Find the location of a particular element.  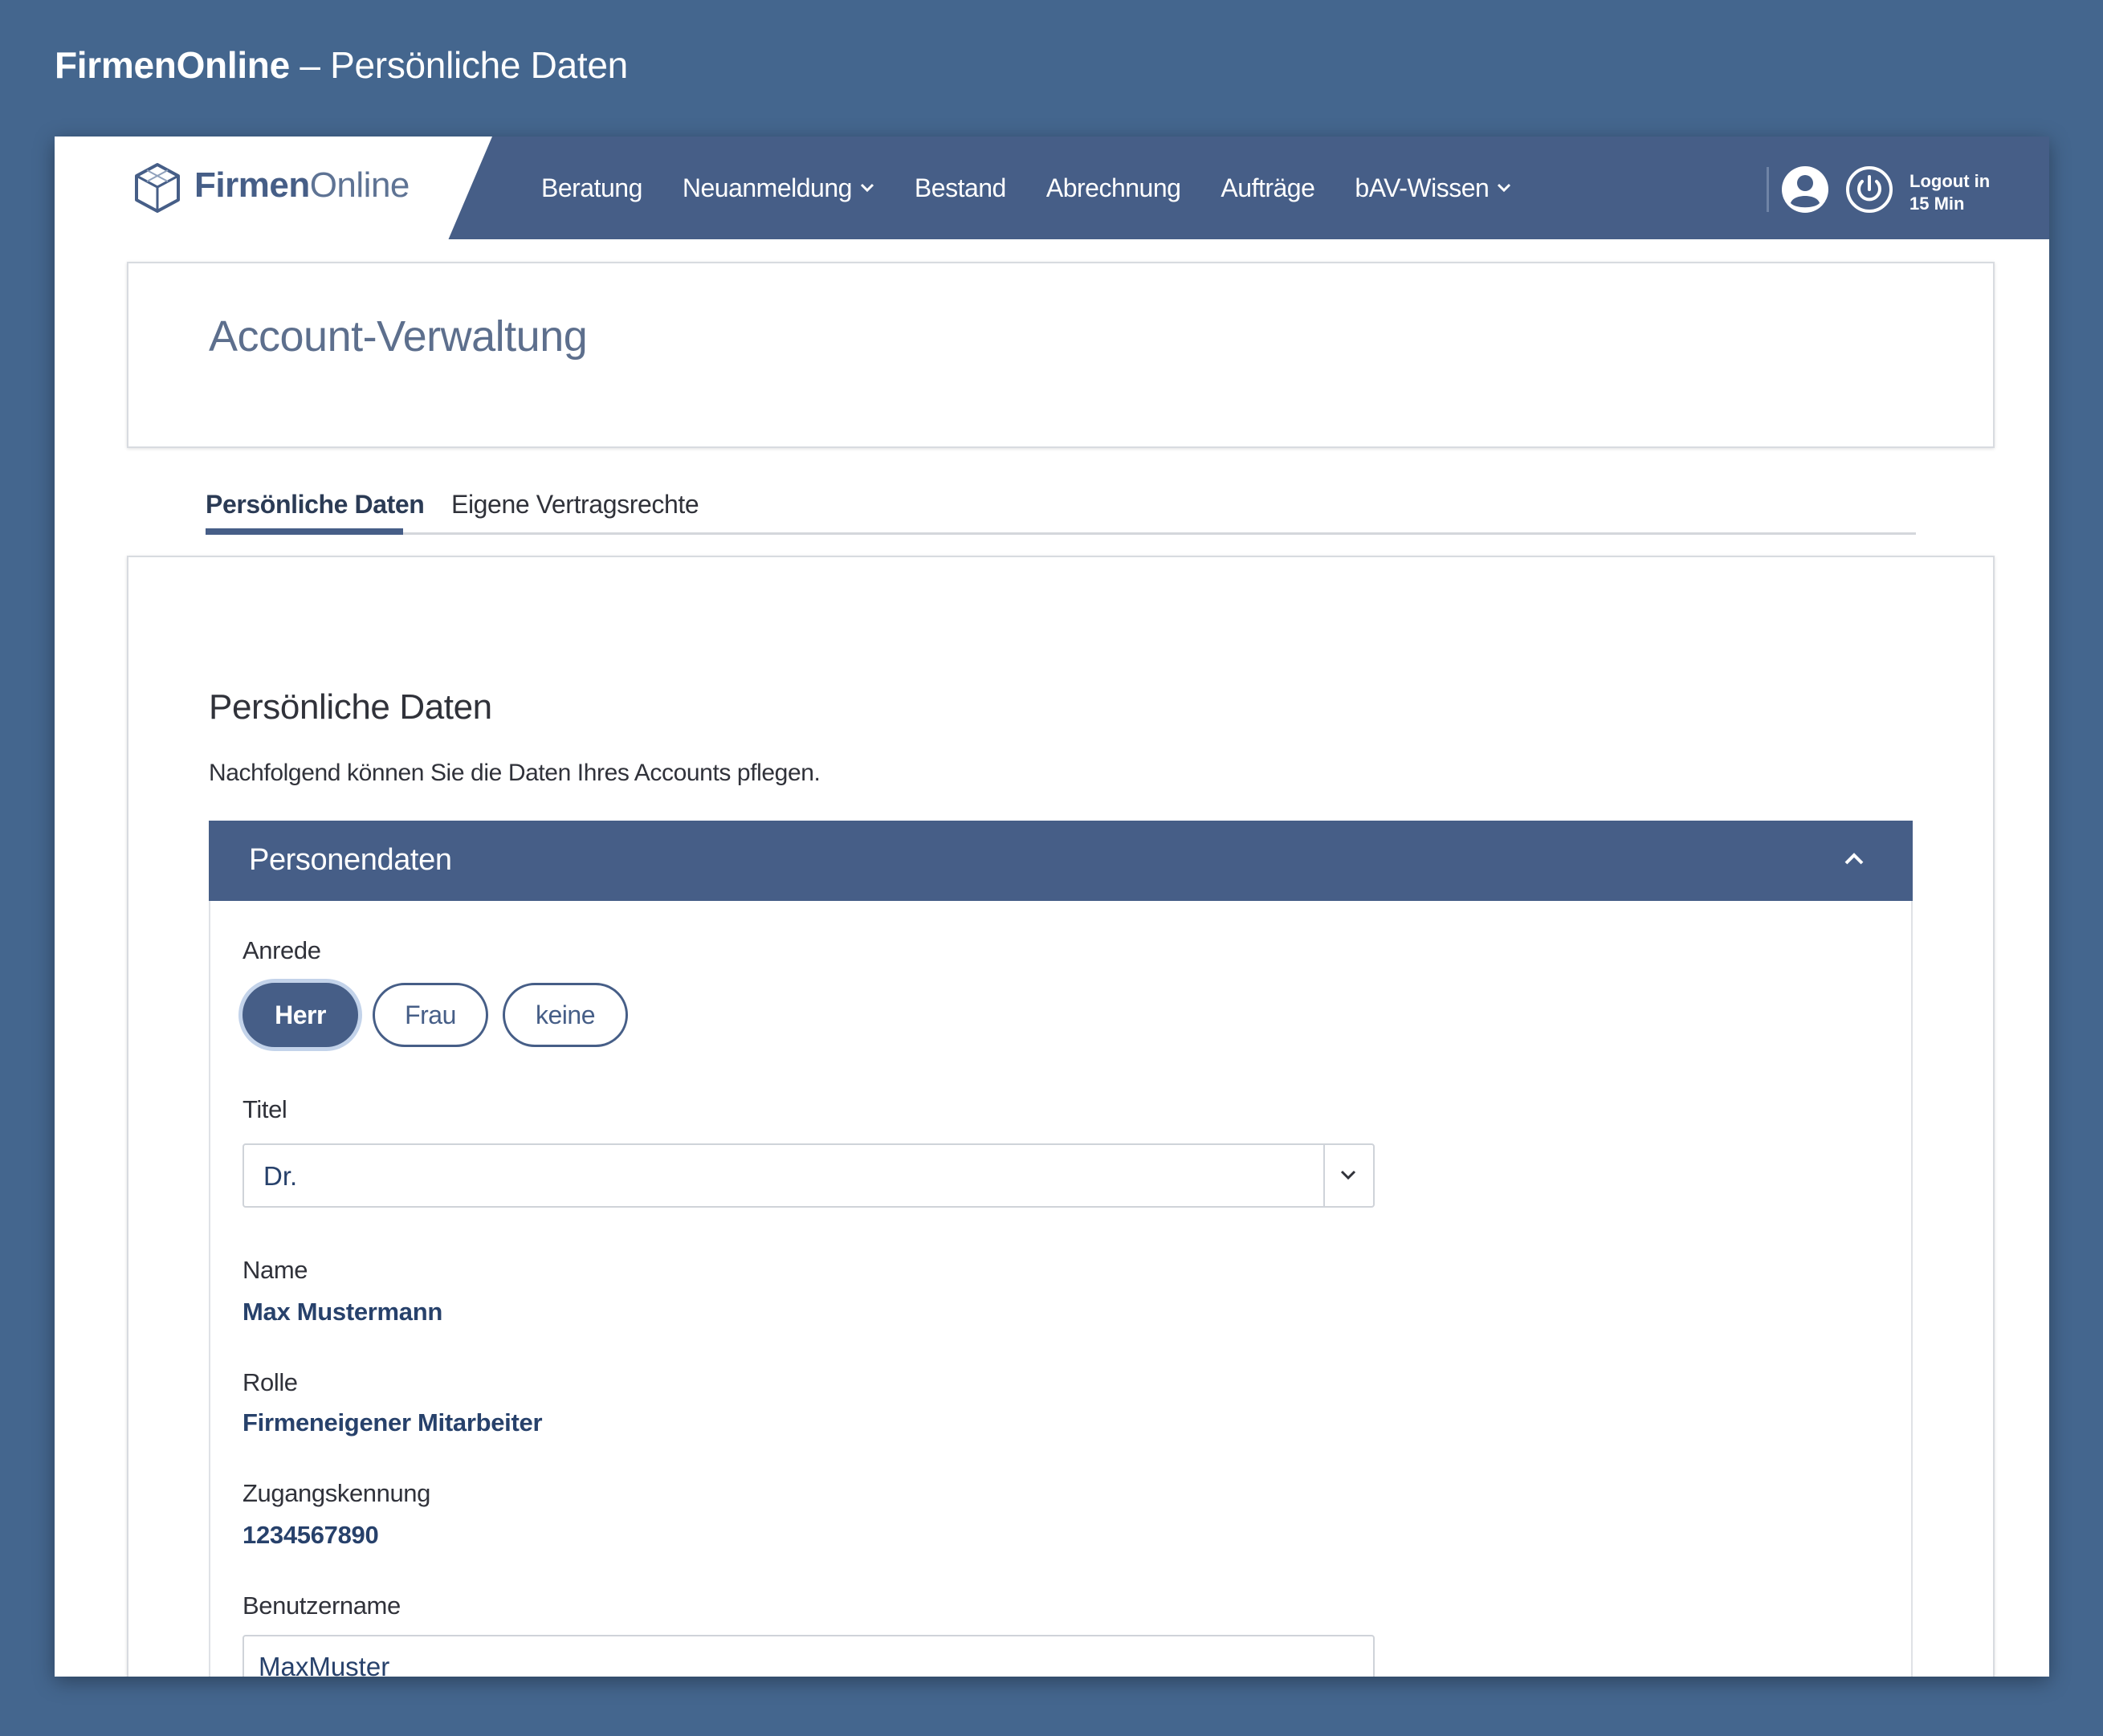

titel-select: Dr. is located at coordinates (808, 1175).